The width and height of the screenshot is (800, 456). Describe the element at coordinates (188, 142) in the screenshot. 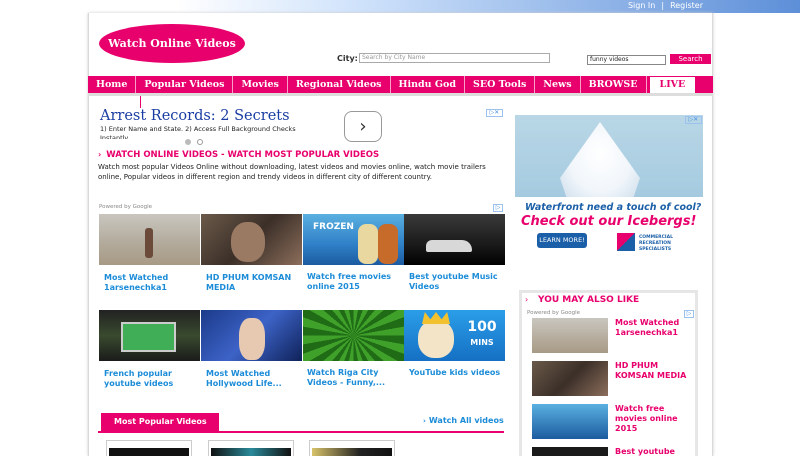

I see `ad-dot-active` at that location.